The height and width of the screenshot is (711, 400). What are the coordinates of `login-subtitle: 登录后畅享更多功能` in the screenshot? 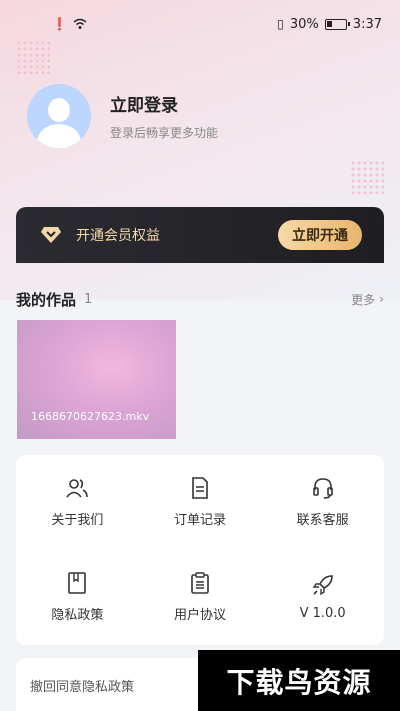 It's located at (164, 133).